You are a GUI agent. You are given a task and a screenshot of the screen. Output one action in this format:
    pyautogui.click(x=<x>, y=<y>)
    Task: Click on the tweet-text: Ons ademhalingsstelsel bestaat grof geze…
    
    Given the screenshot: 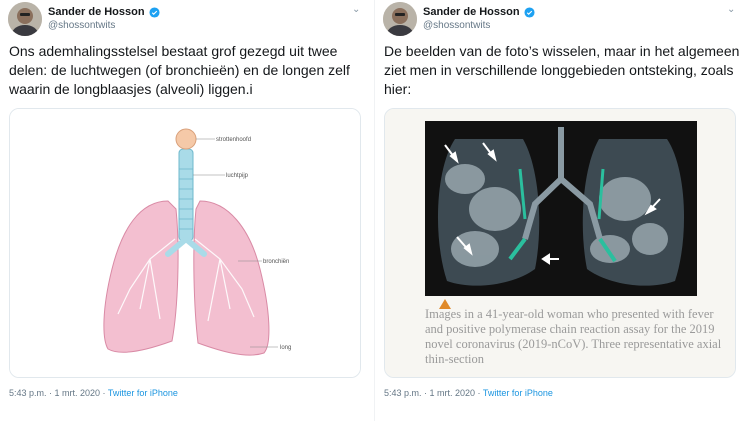 What is the action you would take?
    pyautogui.click(x=179, y=70)
    